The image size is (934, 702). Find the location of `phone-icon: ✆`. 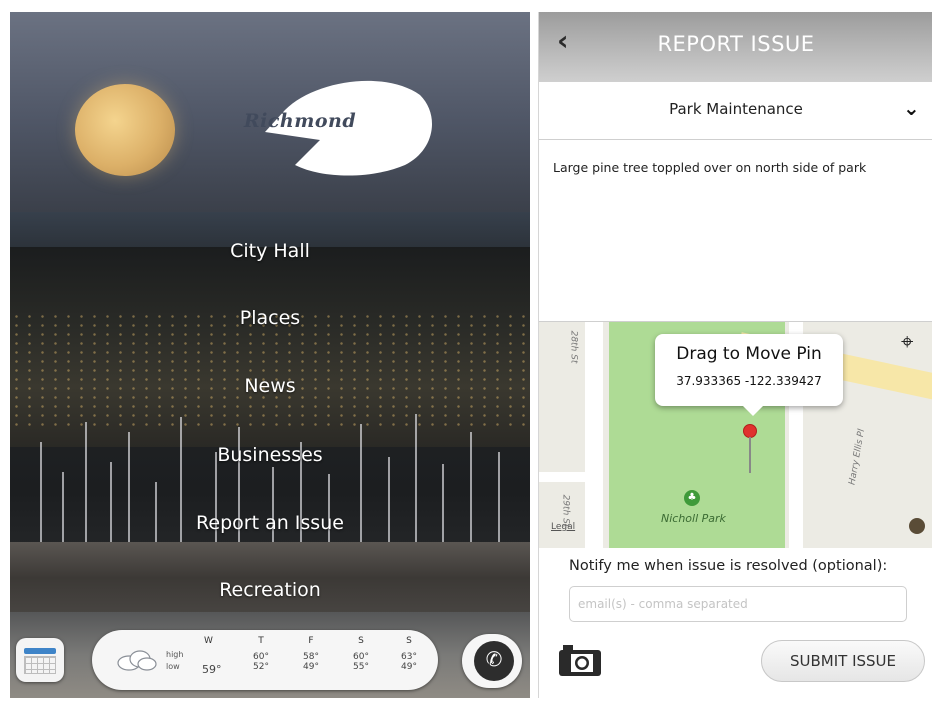

phone-icon: ✆ is located at coordinates (494, 661).